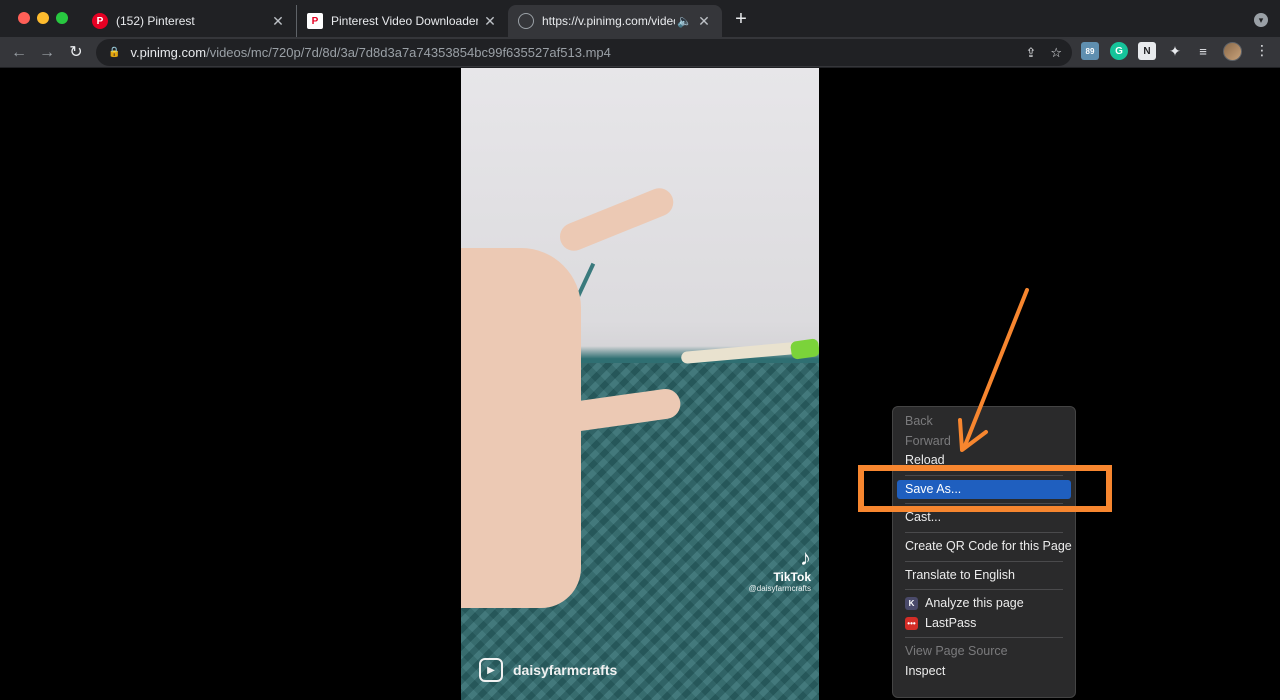 The height and width of the screenshot is (700, 1280). What do you see at coordinates (985, 488) in the screenshot?
I see `annotation-highlight-box` at bounding box center [985, 488].